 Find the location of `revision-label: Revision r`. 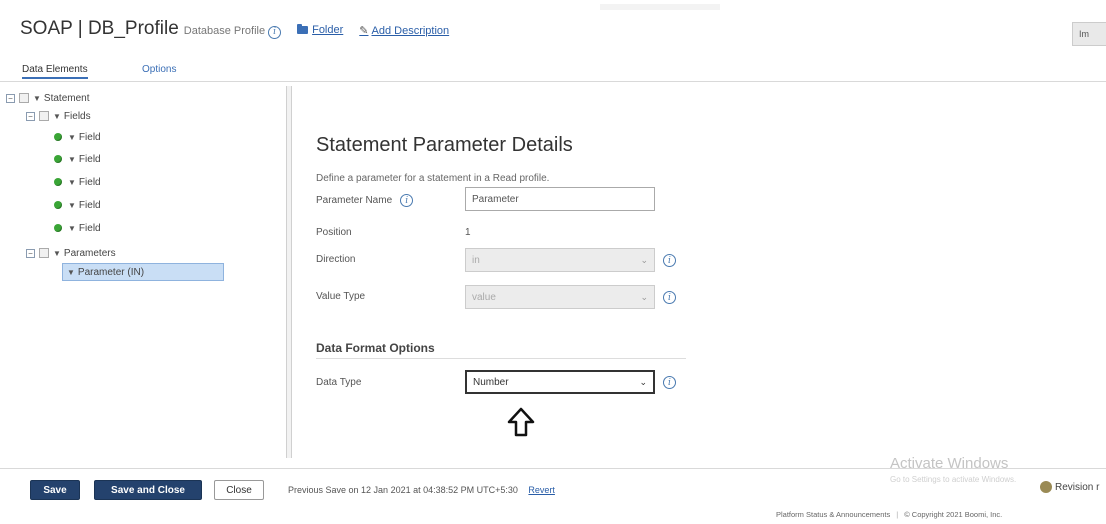

revision-label: Revision r is located at coordinates (1077, 487).